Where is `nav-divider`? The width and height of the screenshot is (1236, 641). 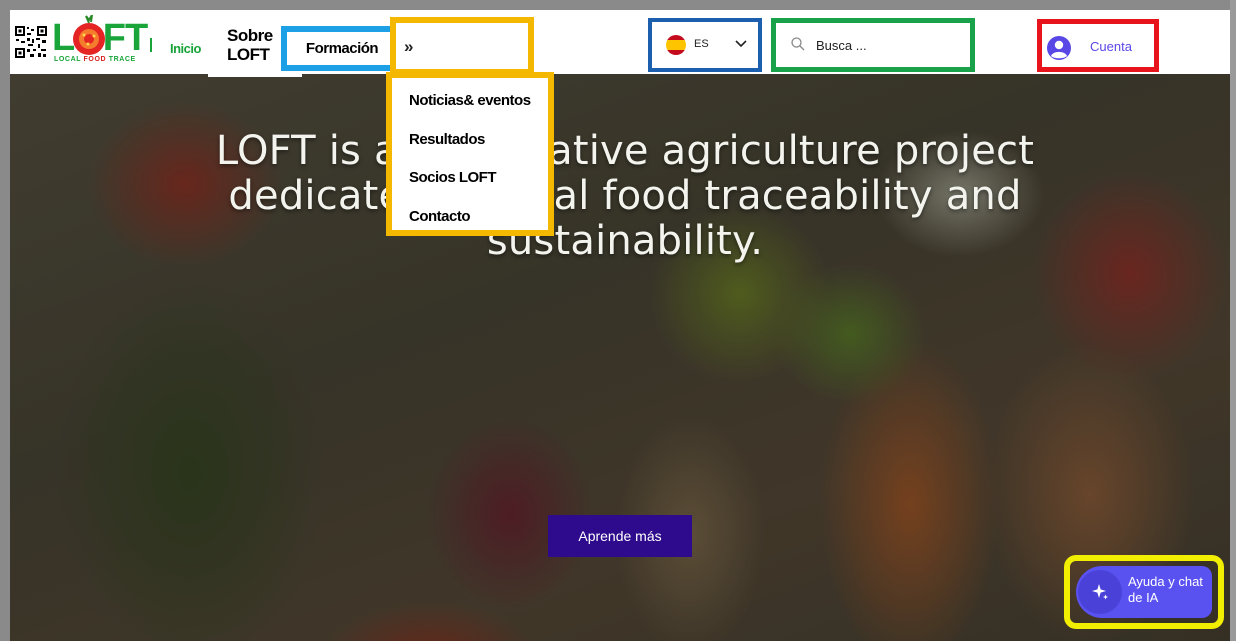 nav-divider is located at coordinates (151, 45).